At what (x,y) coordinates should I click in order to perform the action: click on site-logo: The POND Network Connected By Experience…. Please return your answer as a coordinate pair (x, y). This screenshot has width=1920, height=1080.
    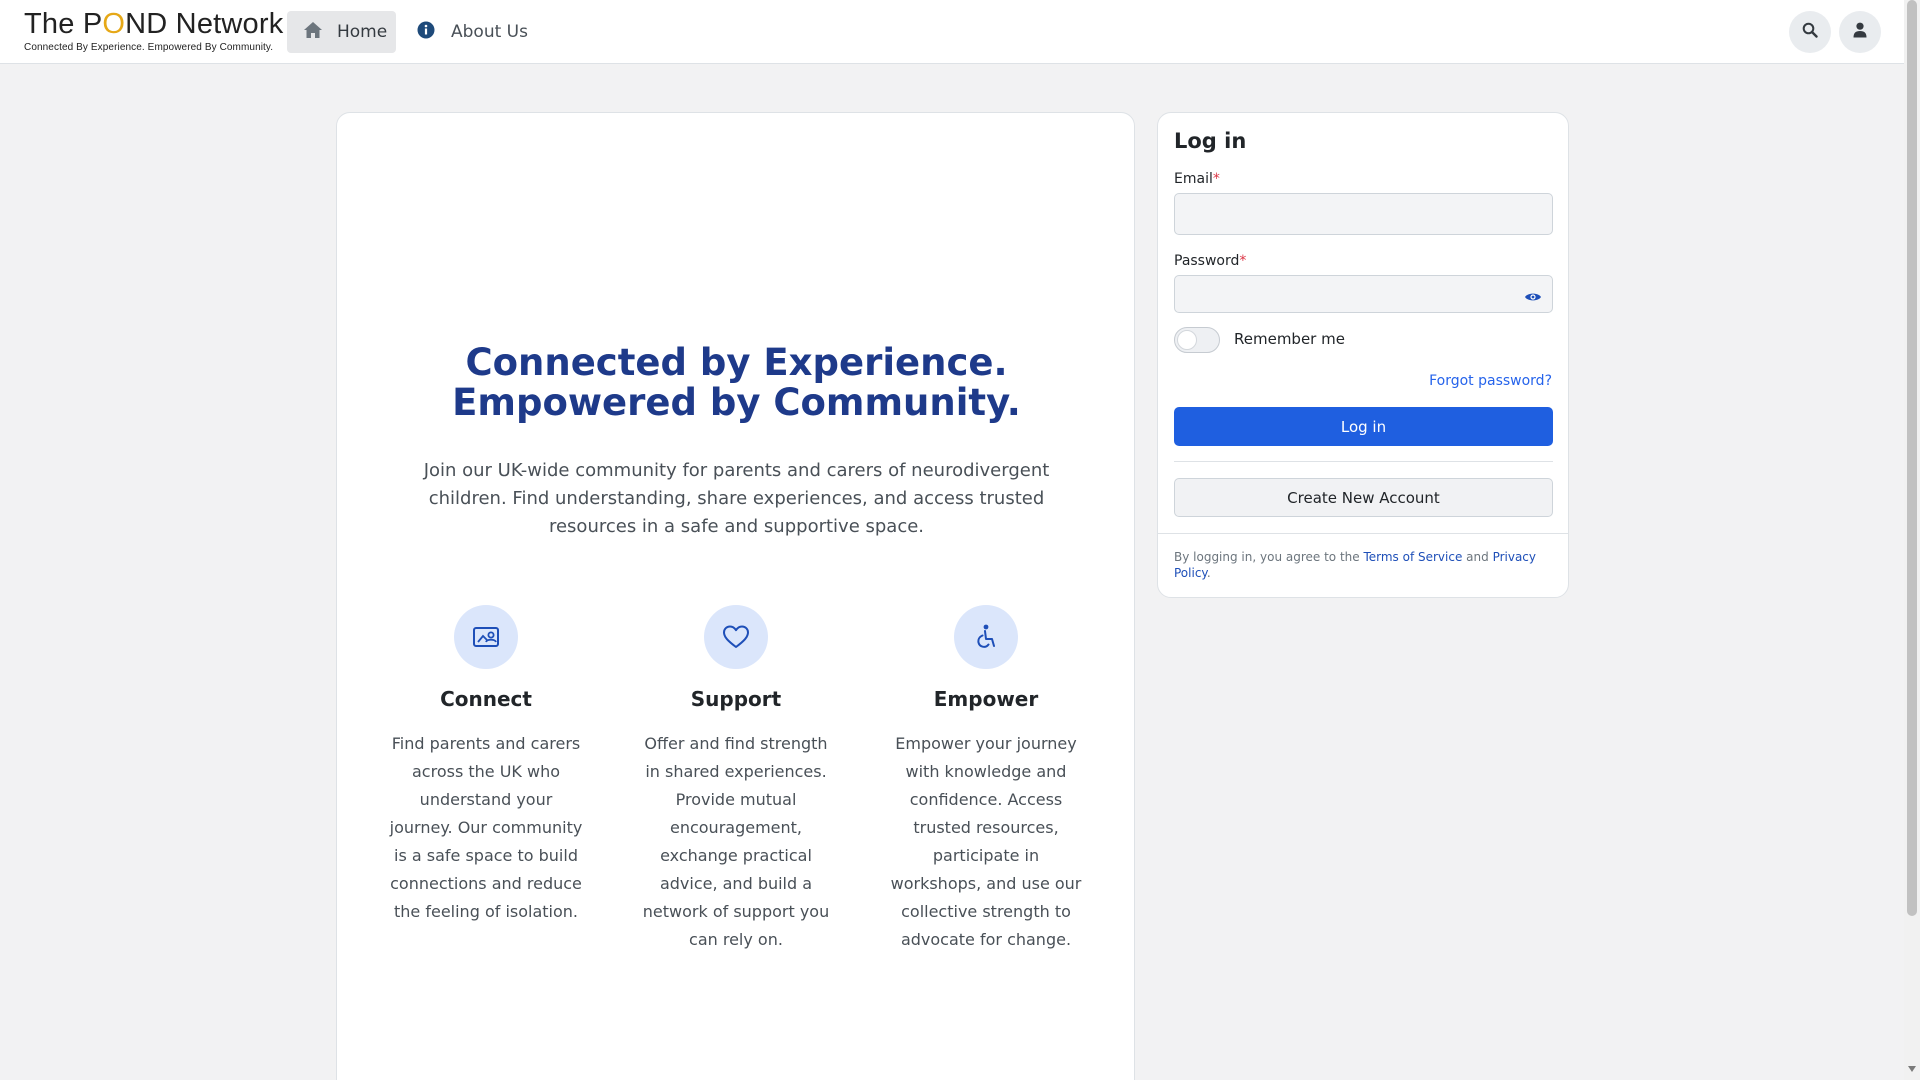
    Looking at the image, I should click on (153, 30).